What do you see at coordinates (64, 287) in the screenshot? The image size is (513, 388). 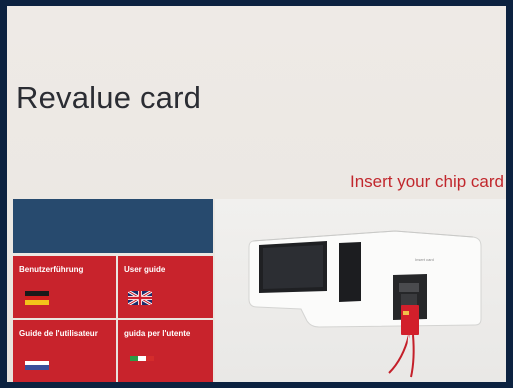 I see `guide-button-german: Benutzerführung` at bounding box center [64, 287].